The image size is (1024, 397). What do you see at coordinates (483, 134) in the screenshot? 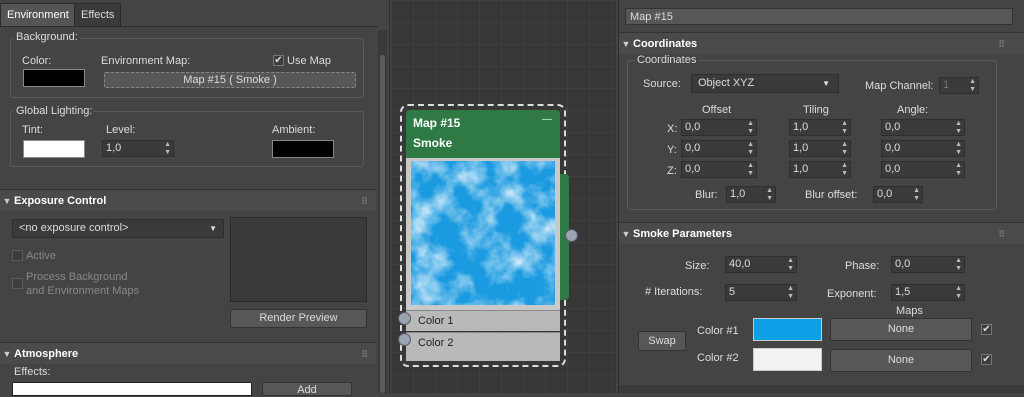
I see `node-header: Map #15 Smoke —` at bounding box center [483, 134].